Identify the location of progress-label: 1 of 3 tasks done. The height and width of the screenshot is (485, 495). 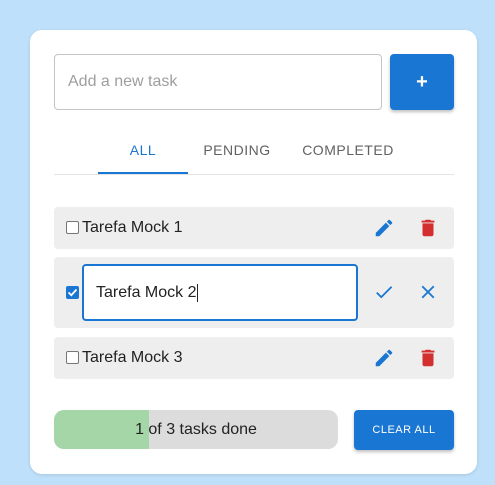
(196, 429).